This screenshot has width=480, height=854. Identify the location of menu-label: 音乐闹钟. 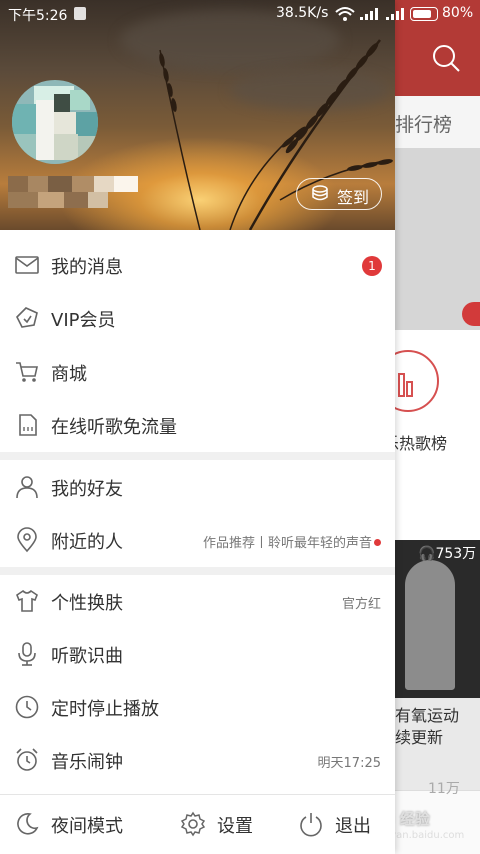
(87, 762).